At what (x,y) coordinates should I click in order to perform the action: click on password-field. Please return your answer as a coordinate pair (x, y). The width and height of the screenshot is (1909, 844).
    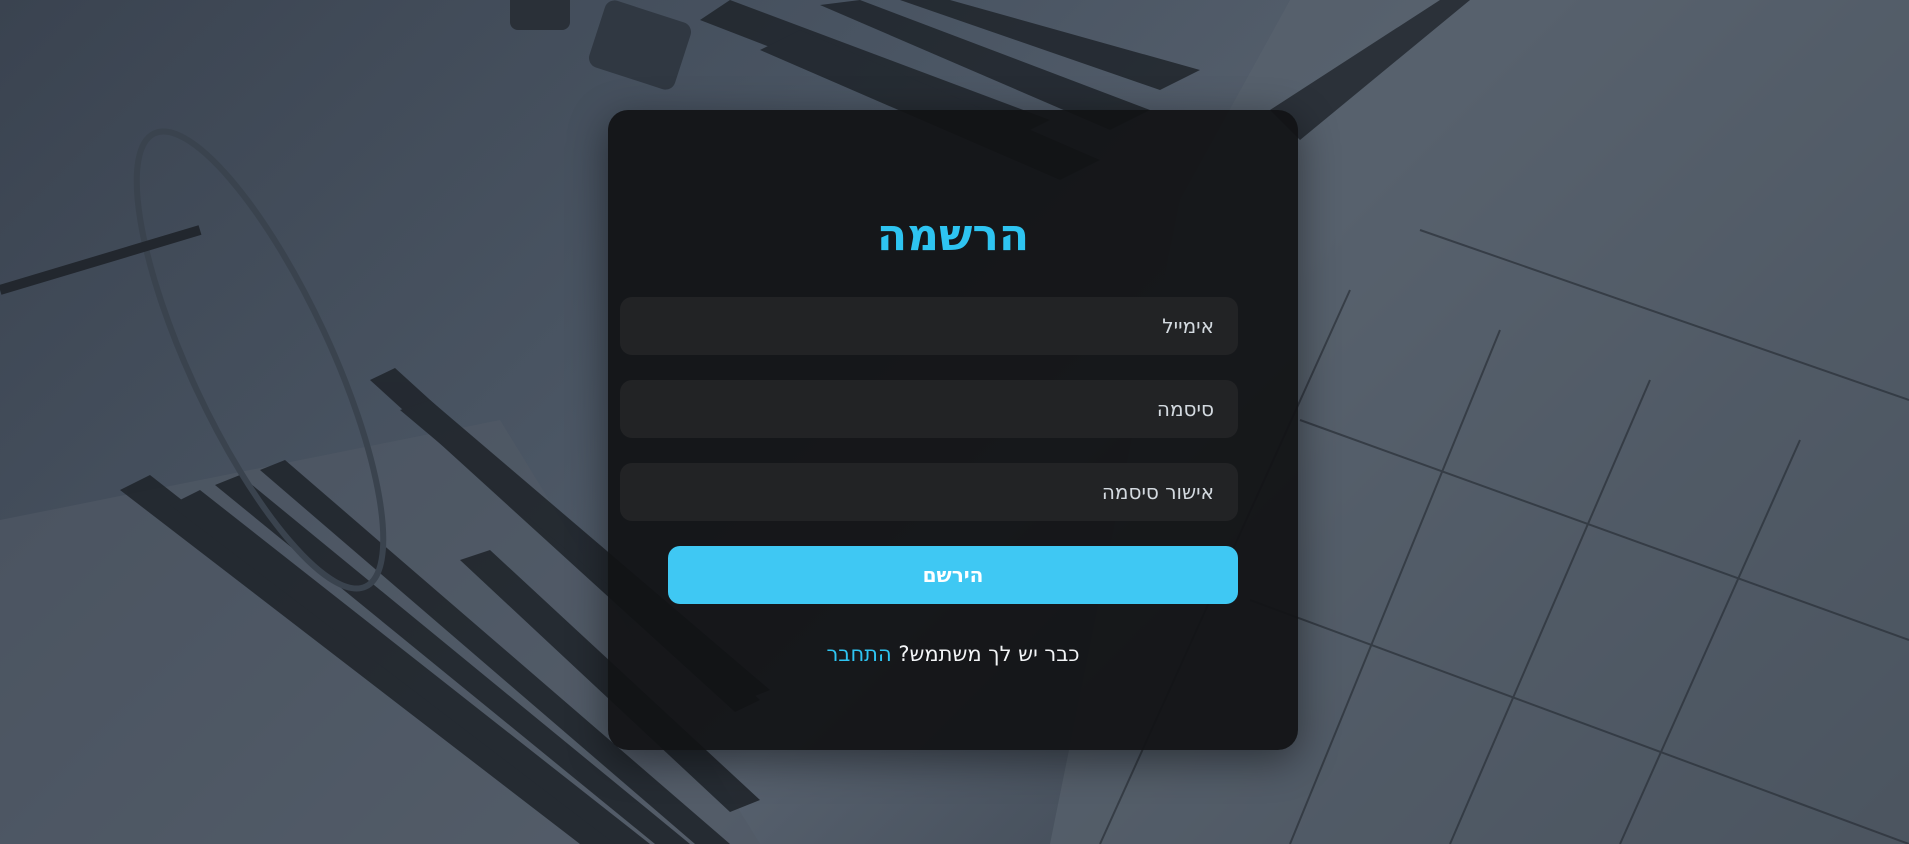
    Looking at the image, I should click on (929, 409).